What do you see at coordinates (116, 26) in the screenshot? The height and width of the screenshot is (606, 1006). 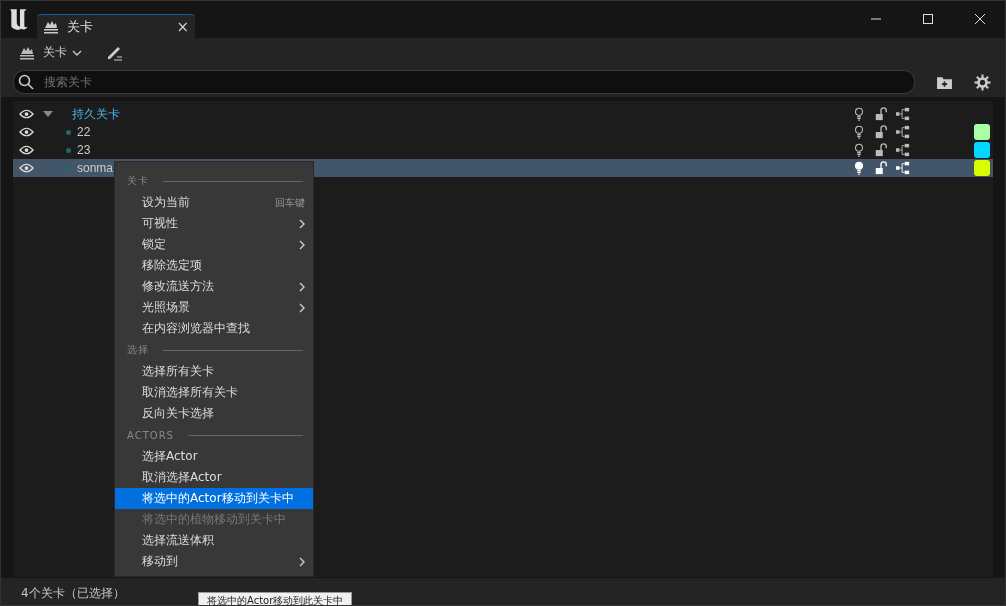 I see `levels-tab: 关卡 ×` at bounding box center [116, 26].